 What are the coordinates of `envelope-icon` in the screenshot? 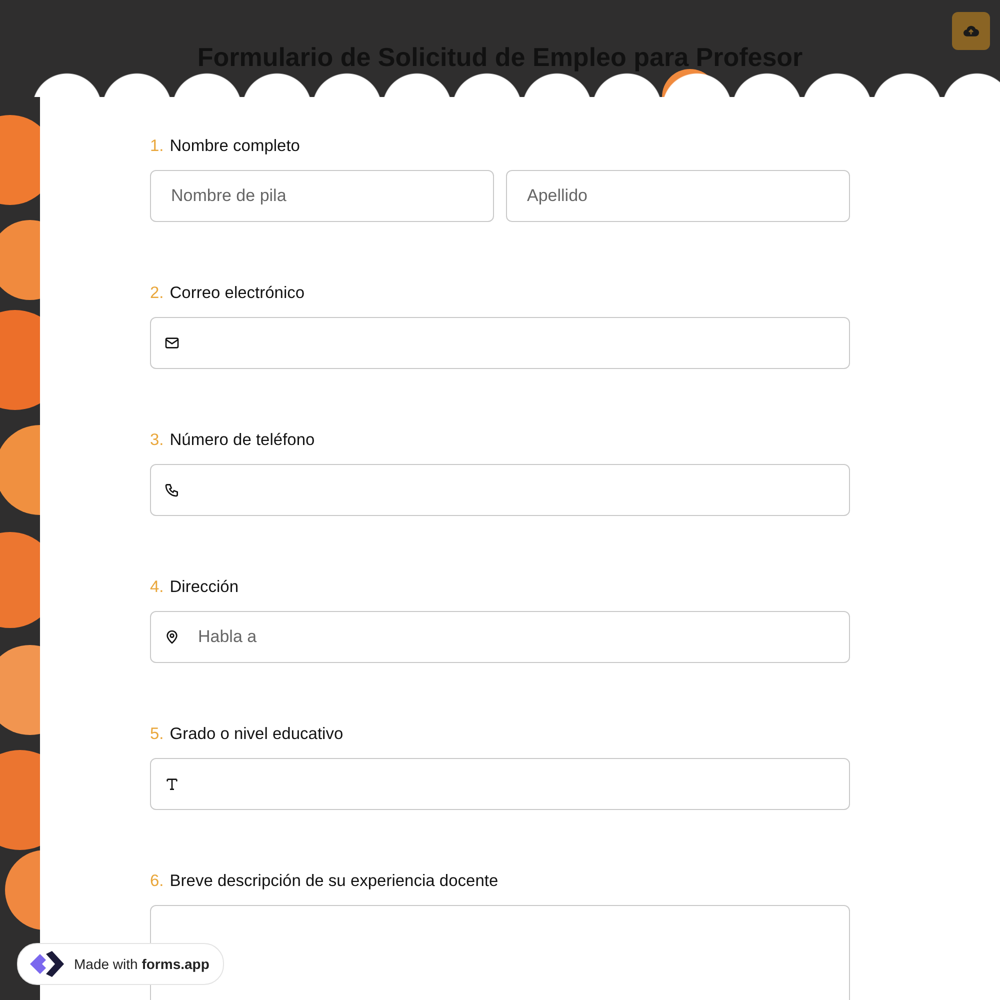 It's located at (172, 343).